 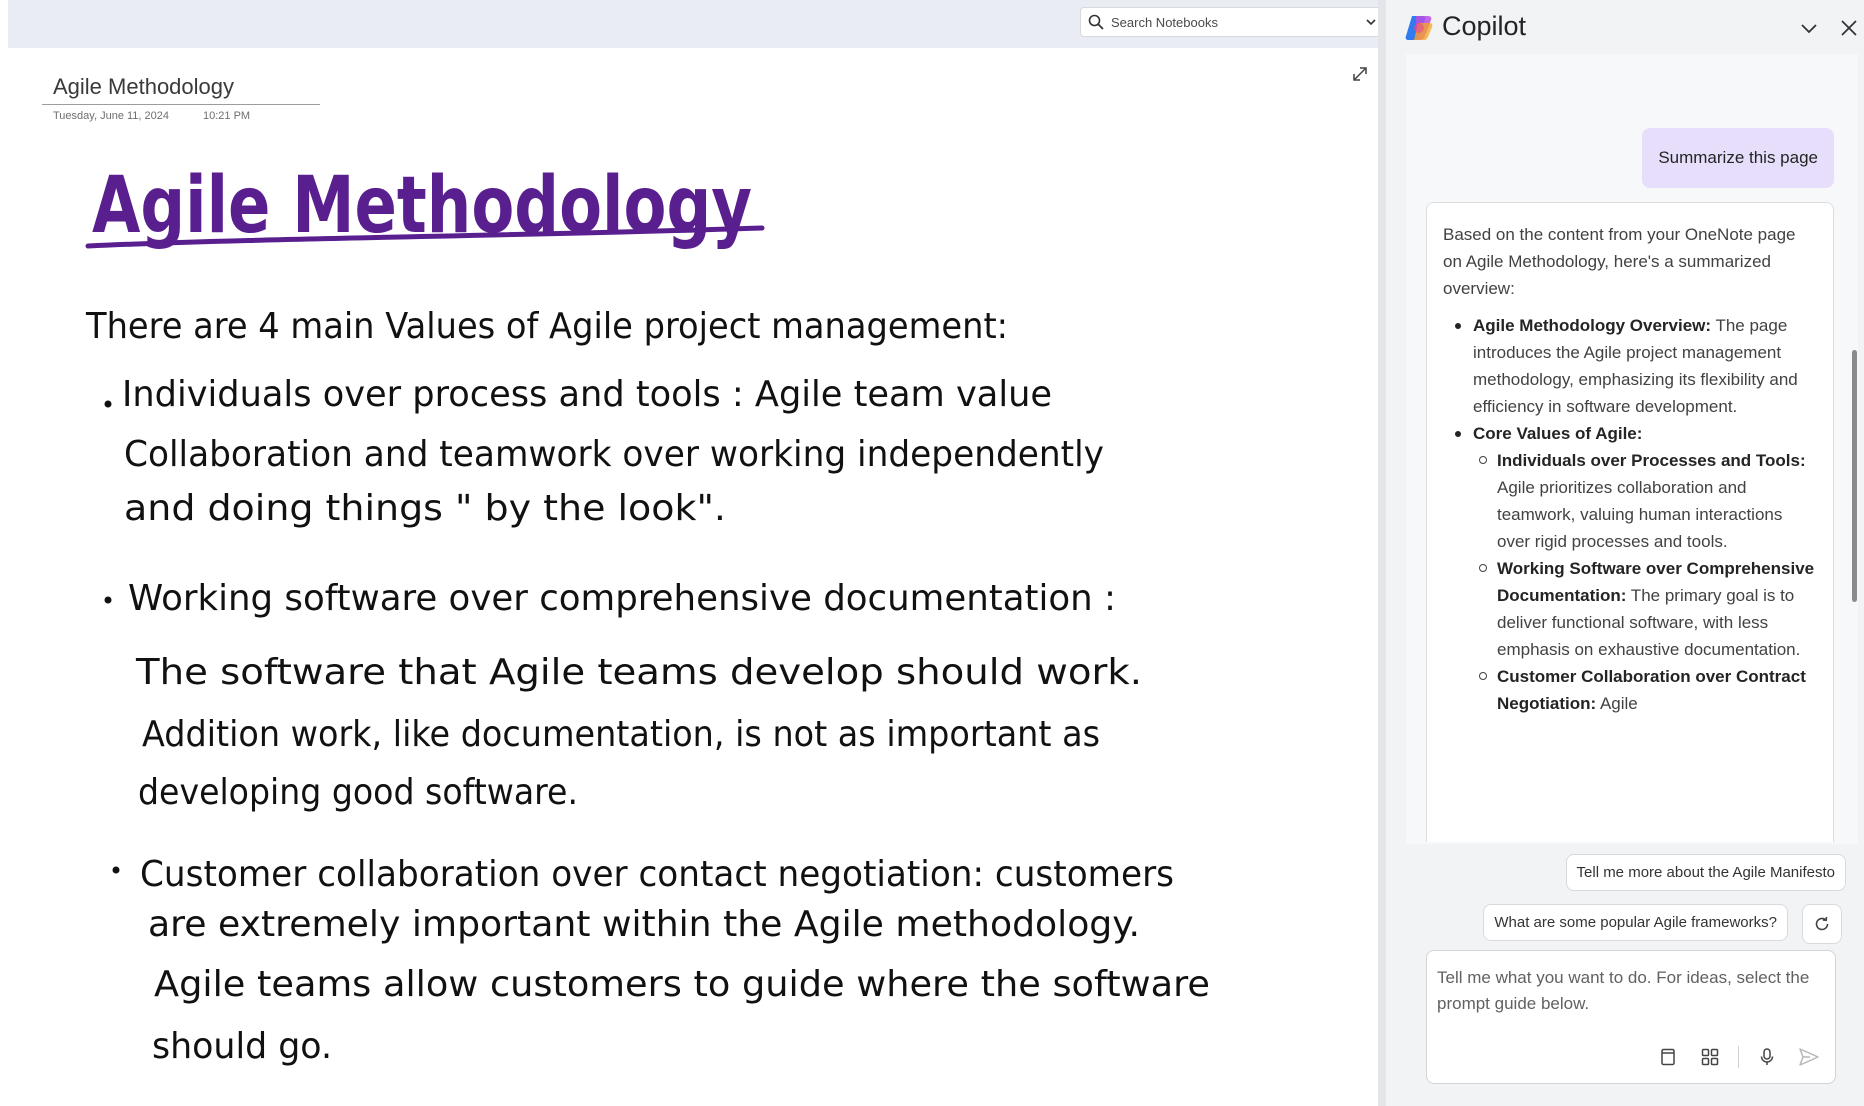 What do you see at coordinates (242, 1046) in the screenshot?
I see `ink-line: should go.` at bounding box center [242, 1046].